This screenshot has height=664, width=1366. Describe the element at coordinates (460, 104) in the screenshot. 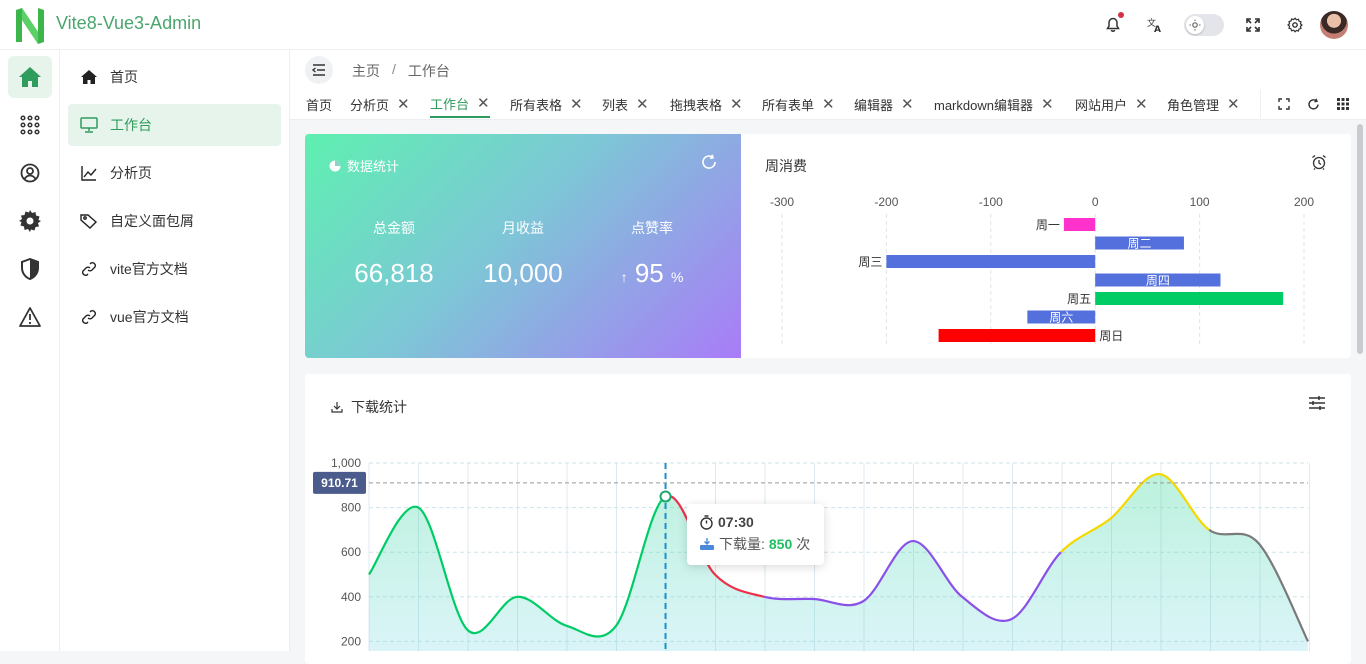

I see `tab-workbench: 工作台 ✕` at that location.